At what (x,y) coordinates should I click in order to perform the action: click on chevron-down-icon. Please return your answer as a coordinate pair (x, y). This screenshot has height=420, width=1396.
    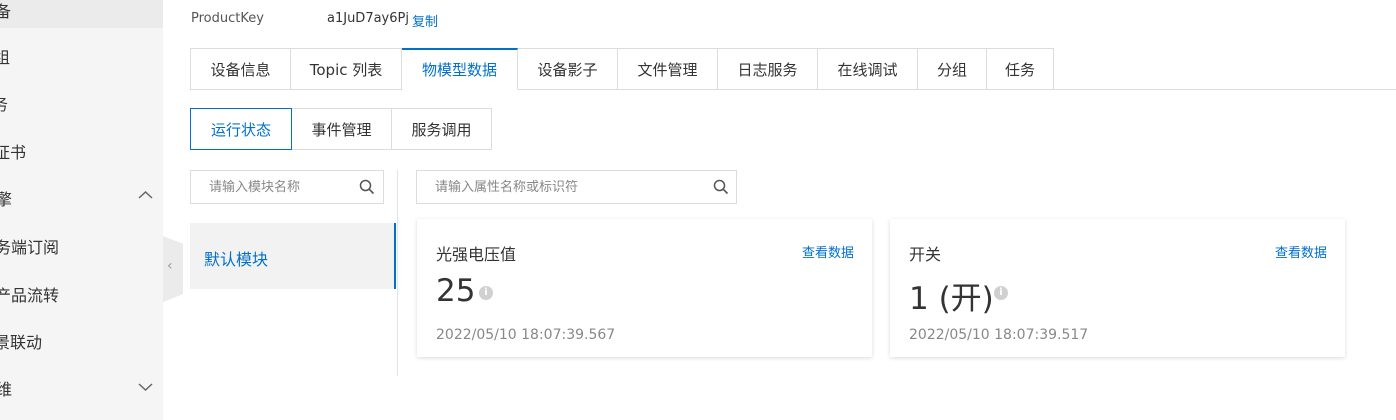
    Looking at the image, I should click on (145, 387).